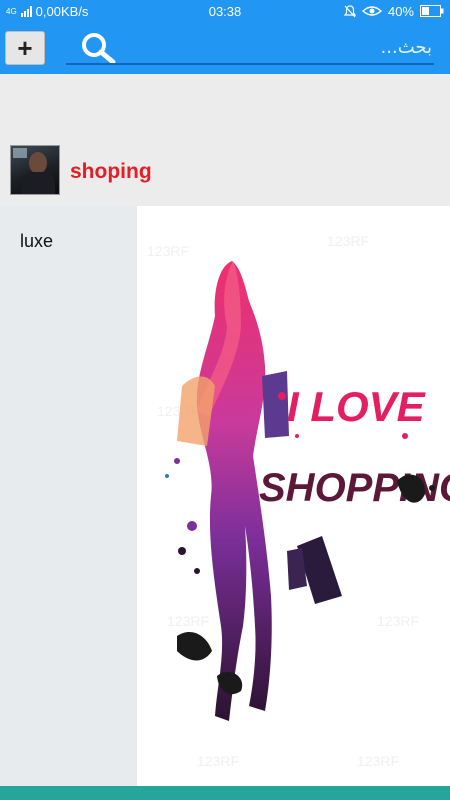  Describe the element at coordinates (349, 10) in the screenshot. I see `mute-icon` at that location.